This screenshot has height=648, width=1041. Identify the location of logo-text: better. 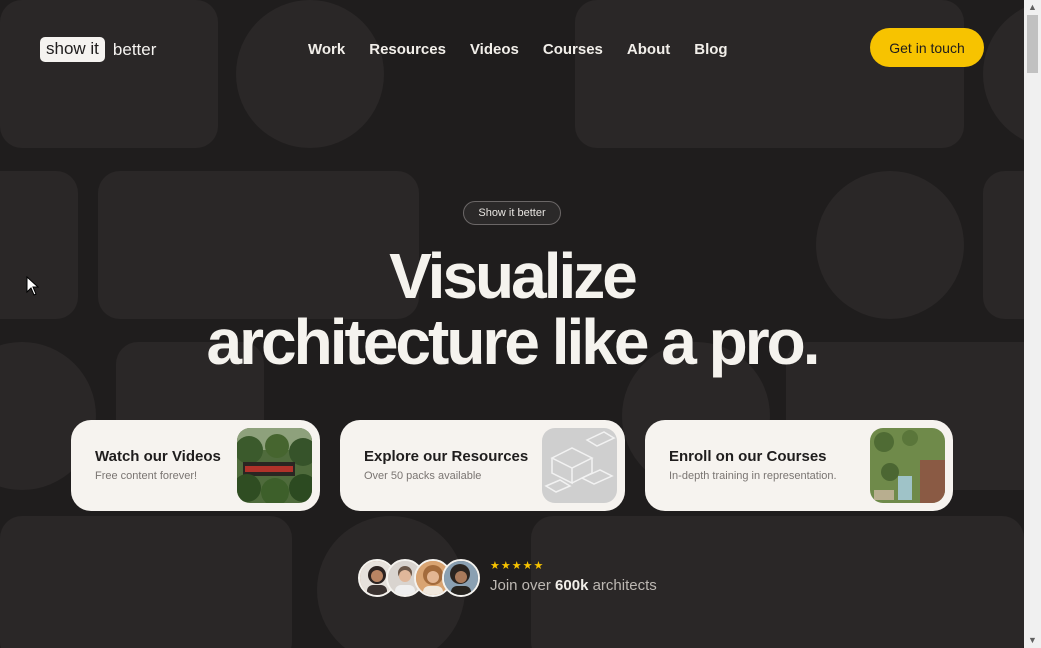
(134, 49).